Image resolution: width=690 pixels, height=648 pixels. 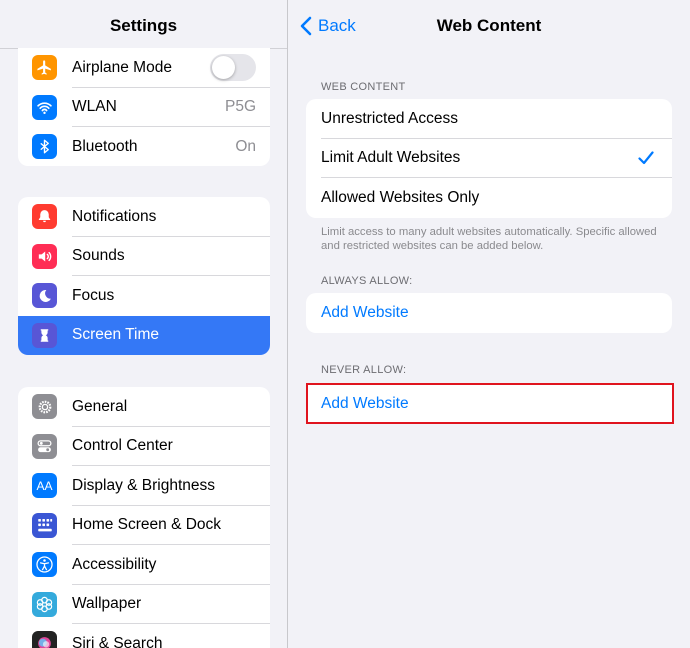 I want to click on sidebar-item-wlan: WLAN P5G, so click(x=144, y=107).